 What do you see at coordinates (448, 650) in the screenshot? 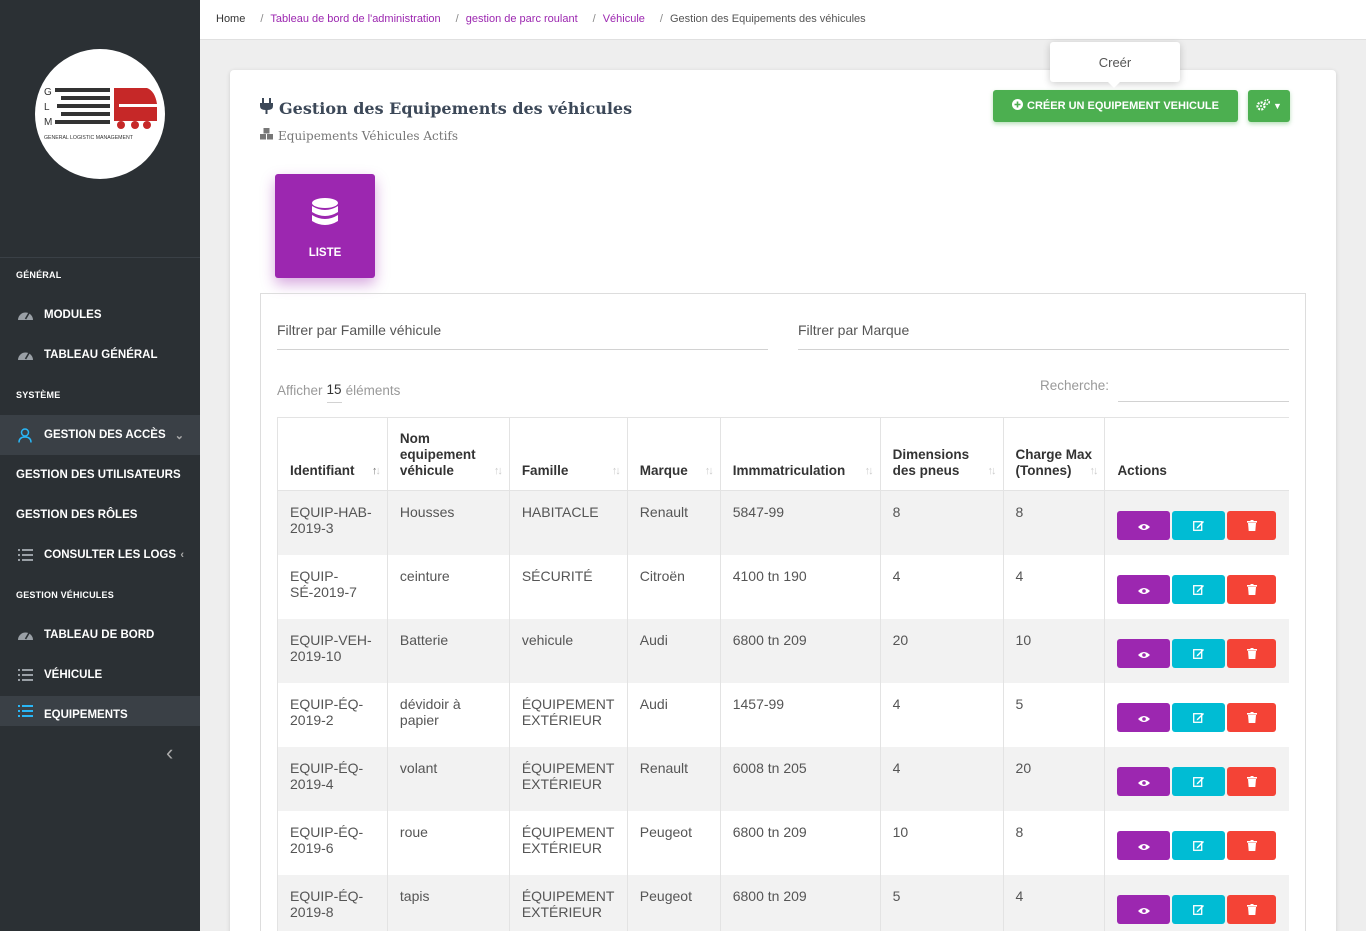
I see `cell-nom: Batterie` at bounding box center [448, 650].